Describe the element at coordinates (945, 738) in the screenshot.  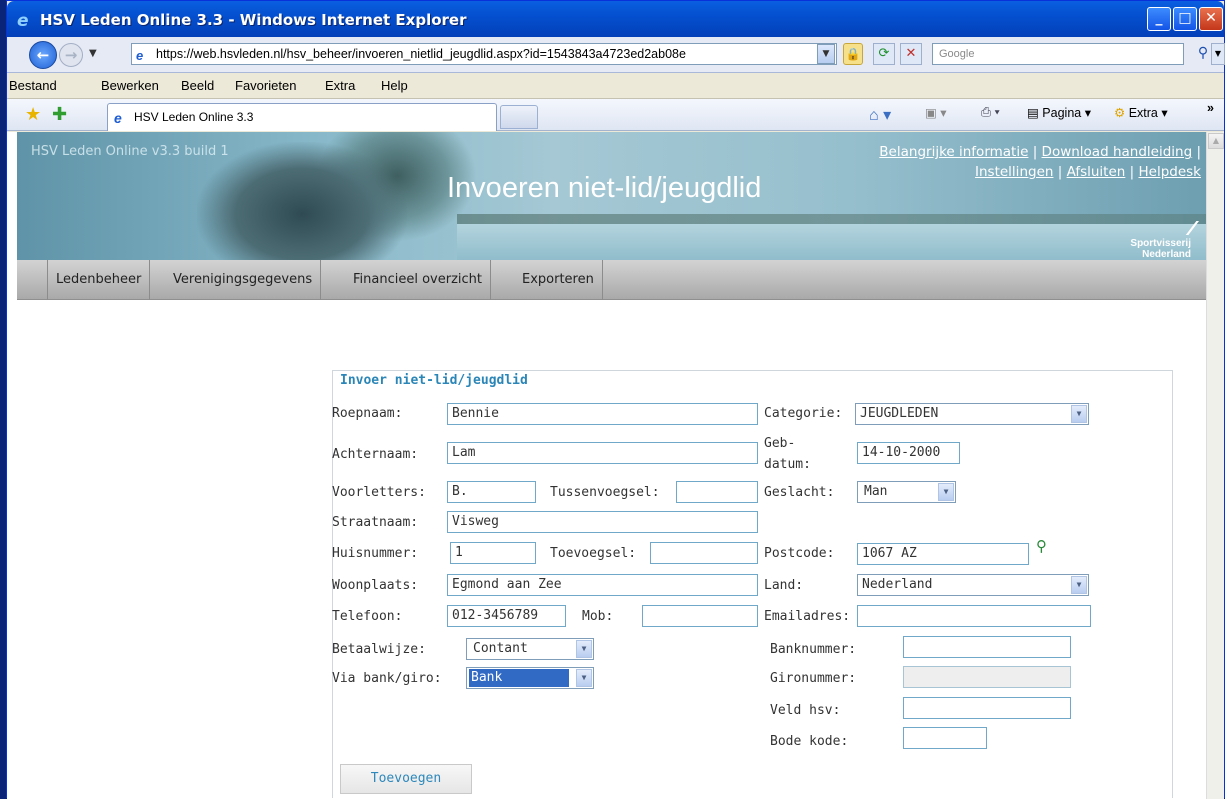
I see `bode-kode-input` at that location.